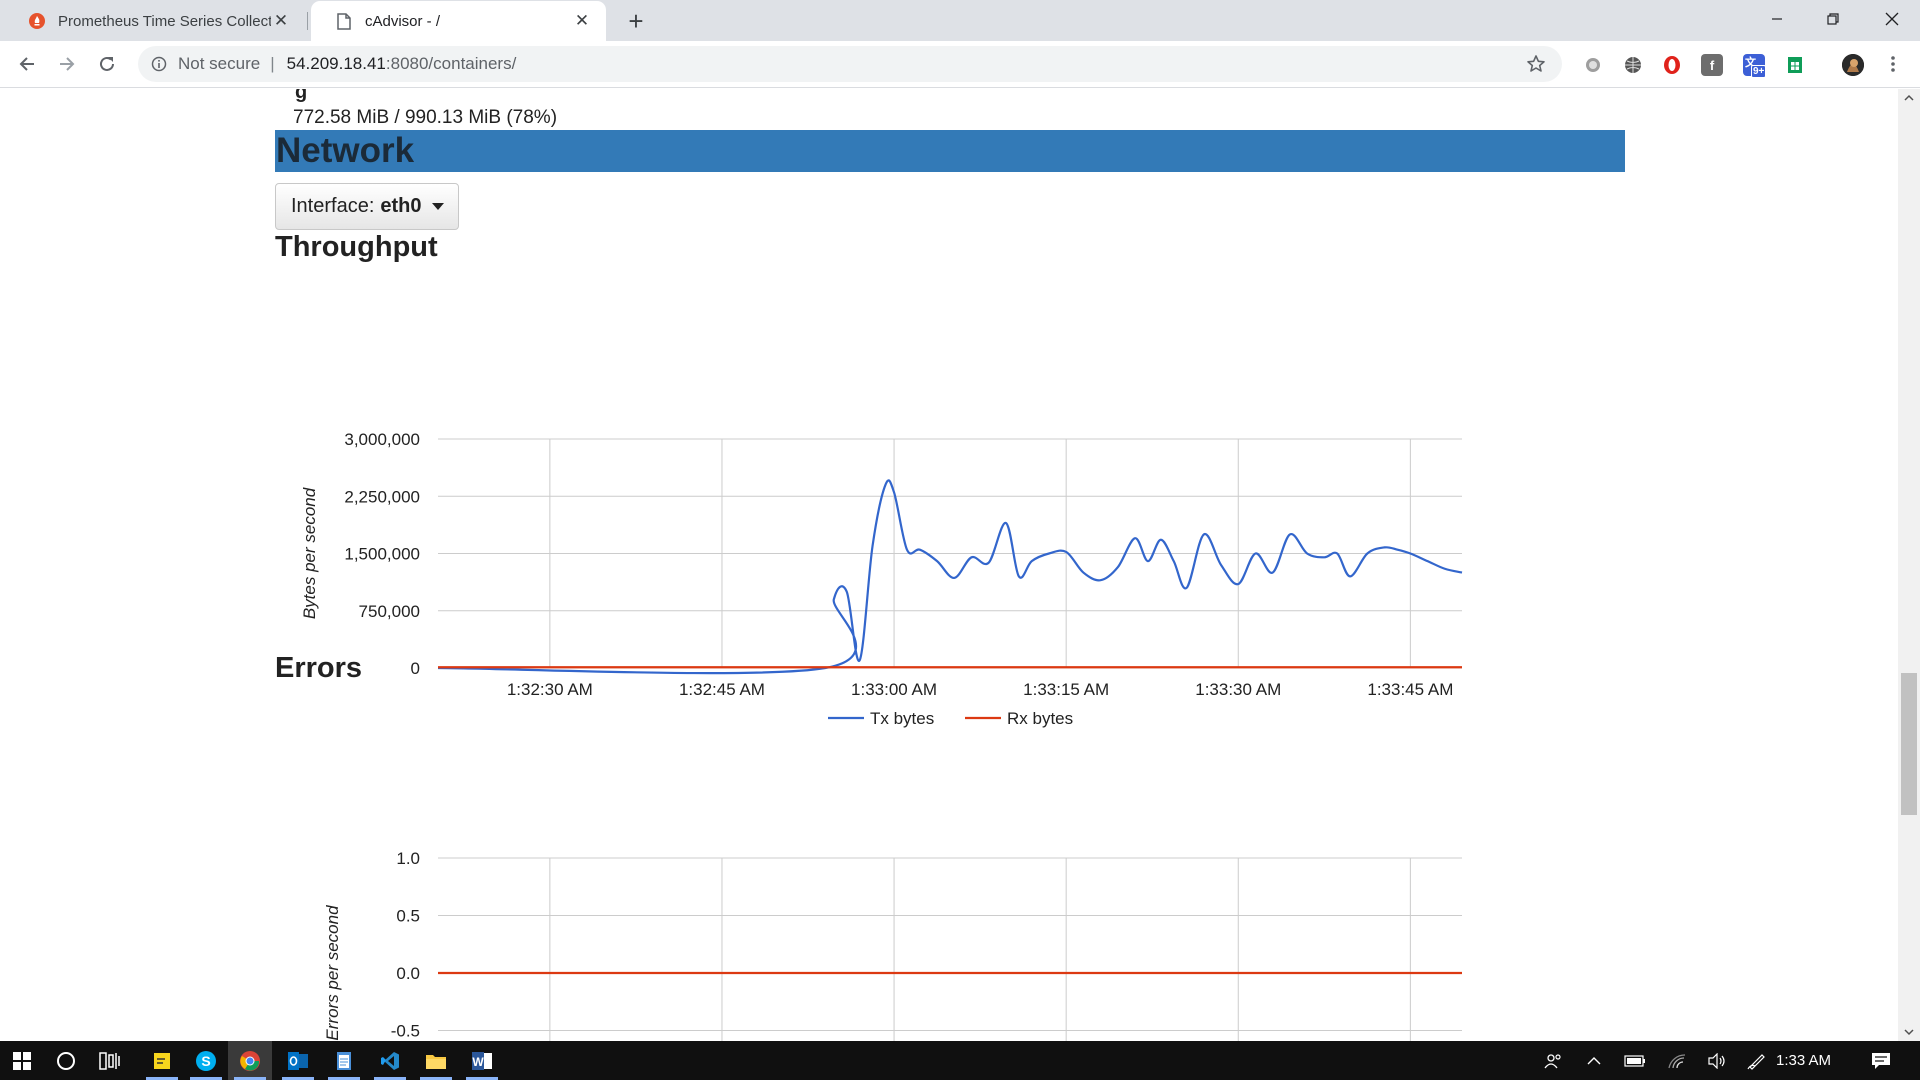 This screenshot has width=1920, height=1080. I want to click on y-tick-label: 3,000,000, so click(382, 439).